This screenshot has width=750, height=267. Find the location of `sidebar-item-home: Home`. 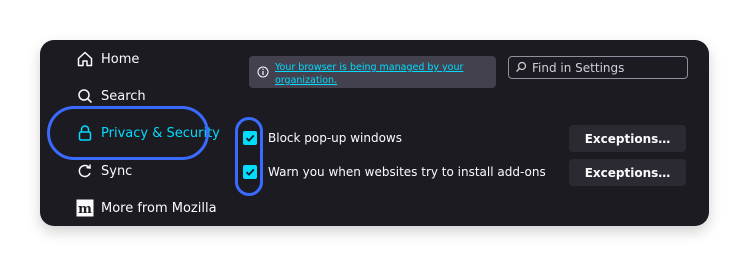

sidebar-item-home: Home is located at coordinates (107, 59).